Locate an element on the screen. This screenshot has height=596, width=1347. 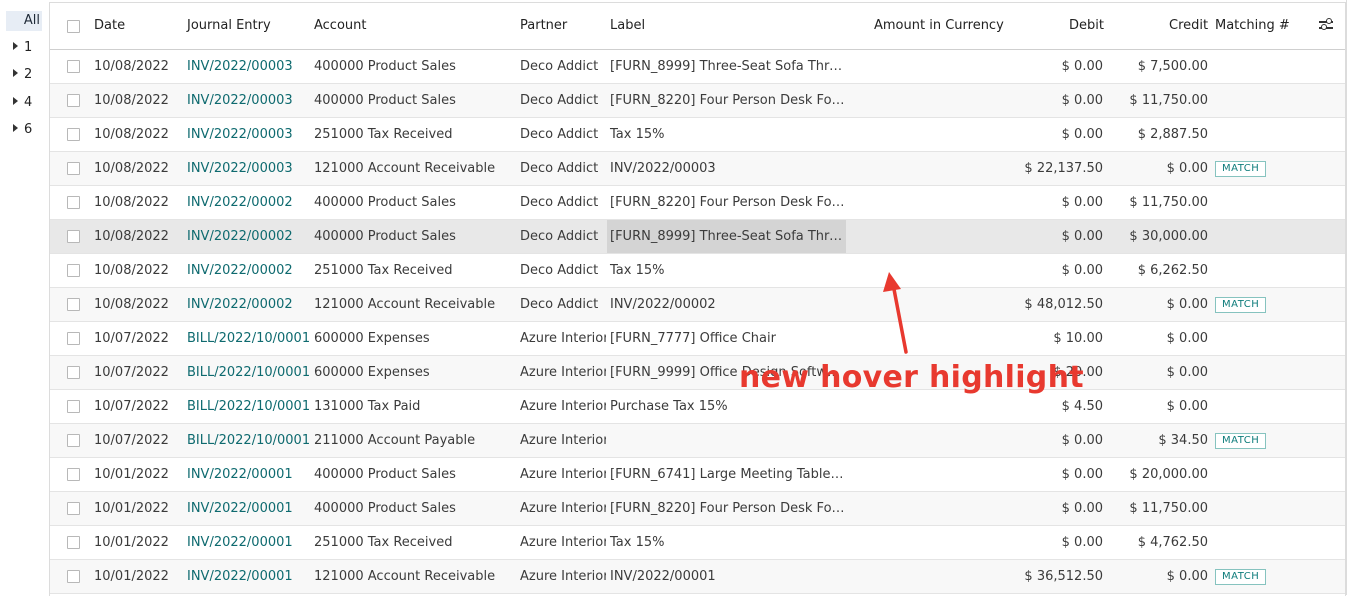
group-item-4: 4 is located at coordinates (22, 103).